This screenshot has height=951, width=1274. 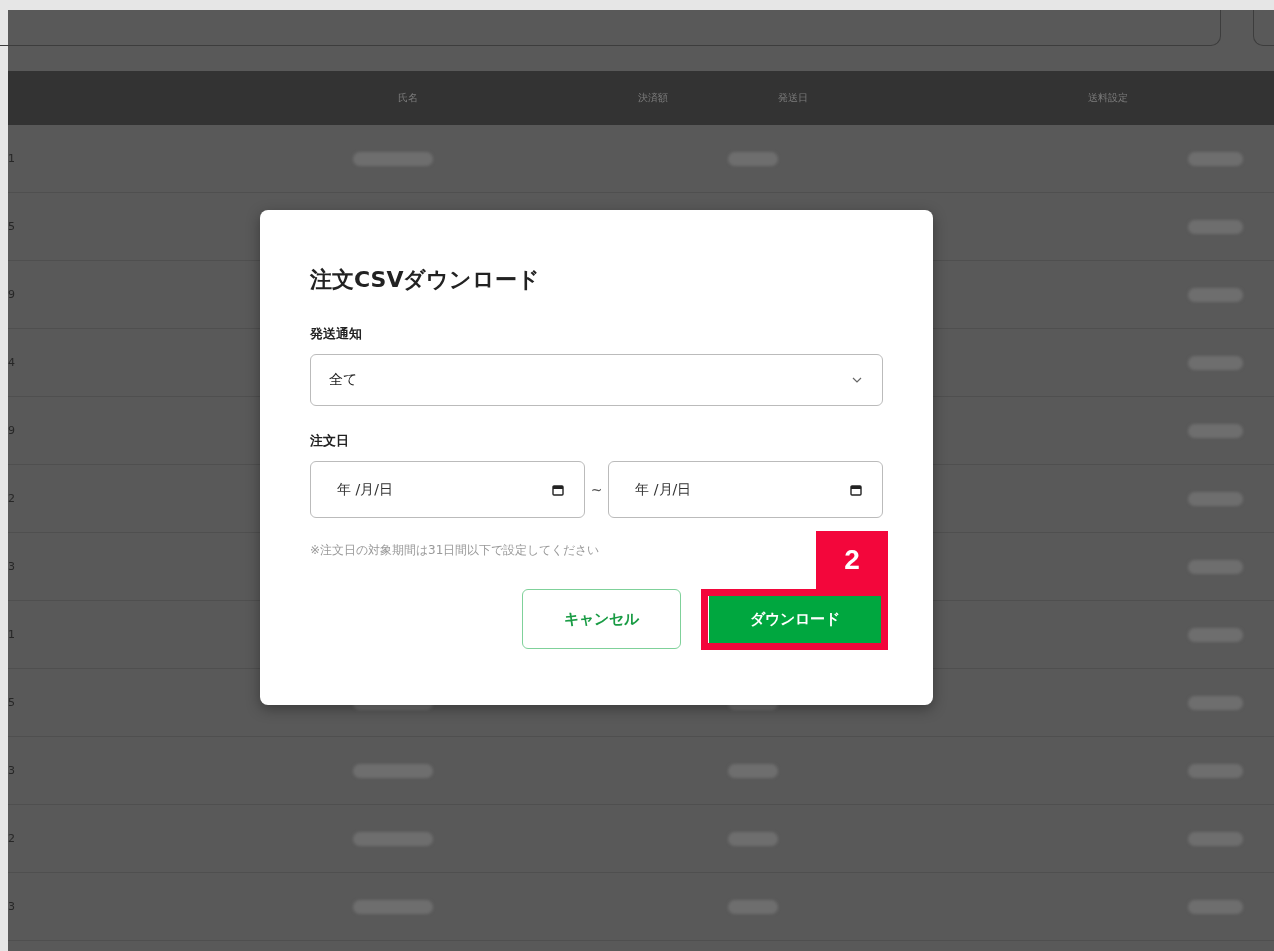 What do you see at coordinates (601, 619) in the screenshot?
I see `cancel-button: キャンセル` at bounding box center [601, 619].